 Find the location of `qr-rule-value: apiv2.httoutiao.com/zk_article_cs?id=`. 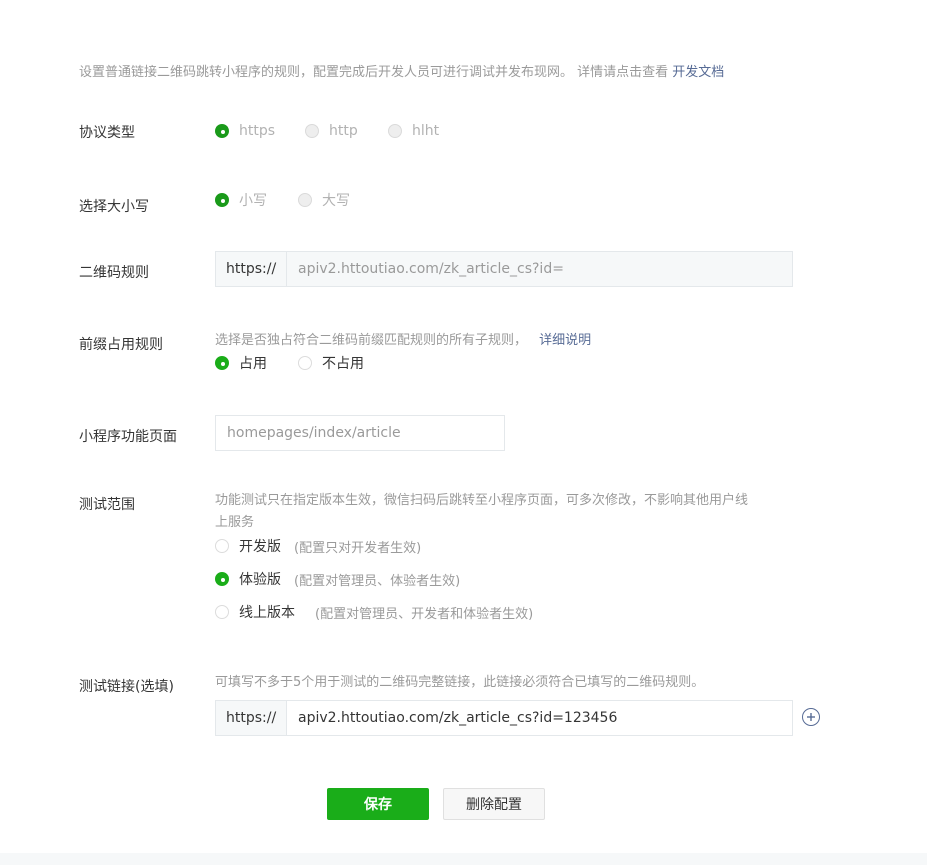

qr-rule-value: apiv2.httoutiao.com/zk_article_cs?id= is located at coordinates (431, 269).